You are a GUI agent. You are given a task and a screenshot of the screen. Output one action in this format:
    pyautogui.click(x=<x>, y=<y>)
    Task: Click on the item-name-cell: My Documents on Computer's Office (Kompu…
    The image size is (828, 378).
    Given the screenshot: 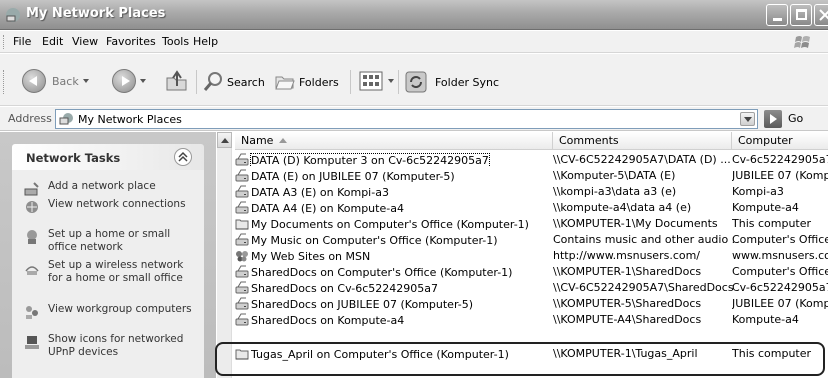 What is the action you would take?
    pyautogui.click(x=394, y=224)
    